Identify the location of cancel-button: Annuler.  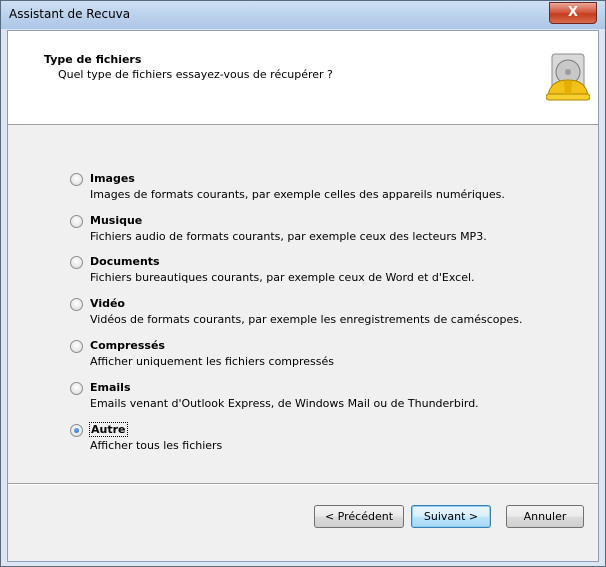
(545, 516).